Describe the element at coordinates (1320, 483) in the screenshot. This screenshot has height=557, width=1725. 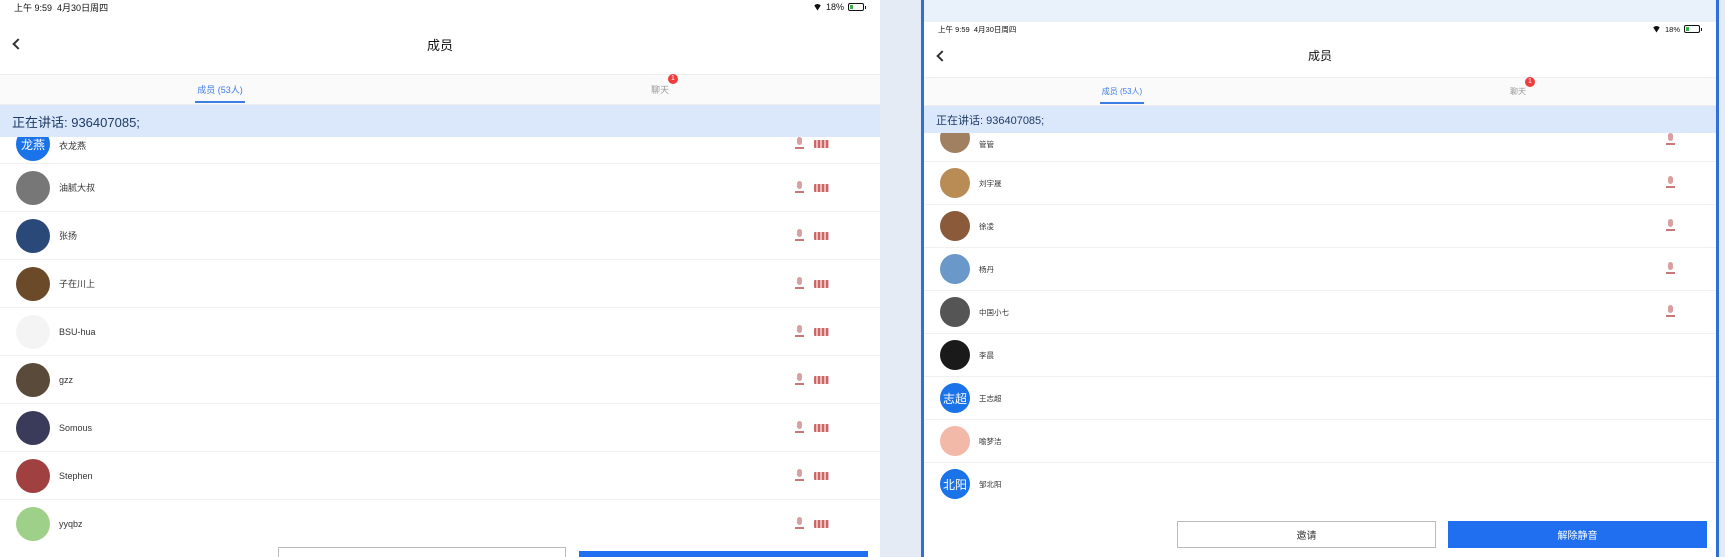
I see `member-row: 北阳 邹北阳` at that location.